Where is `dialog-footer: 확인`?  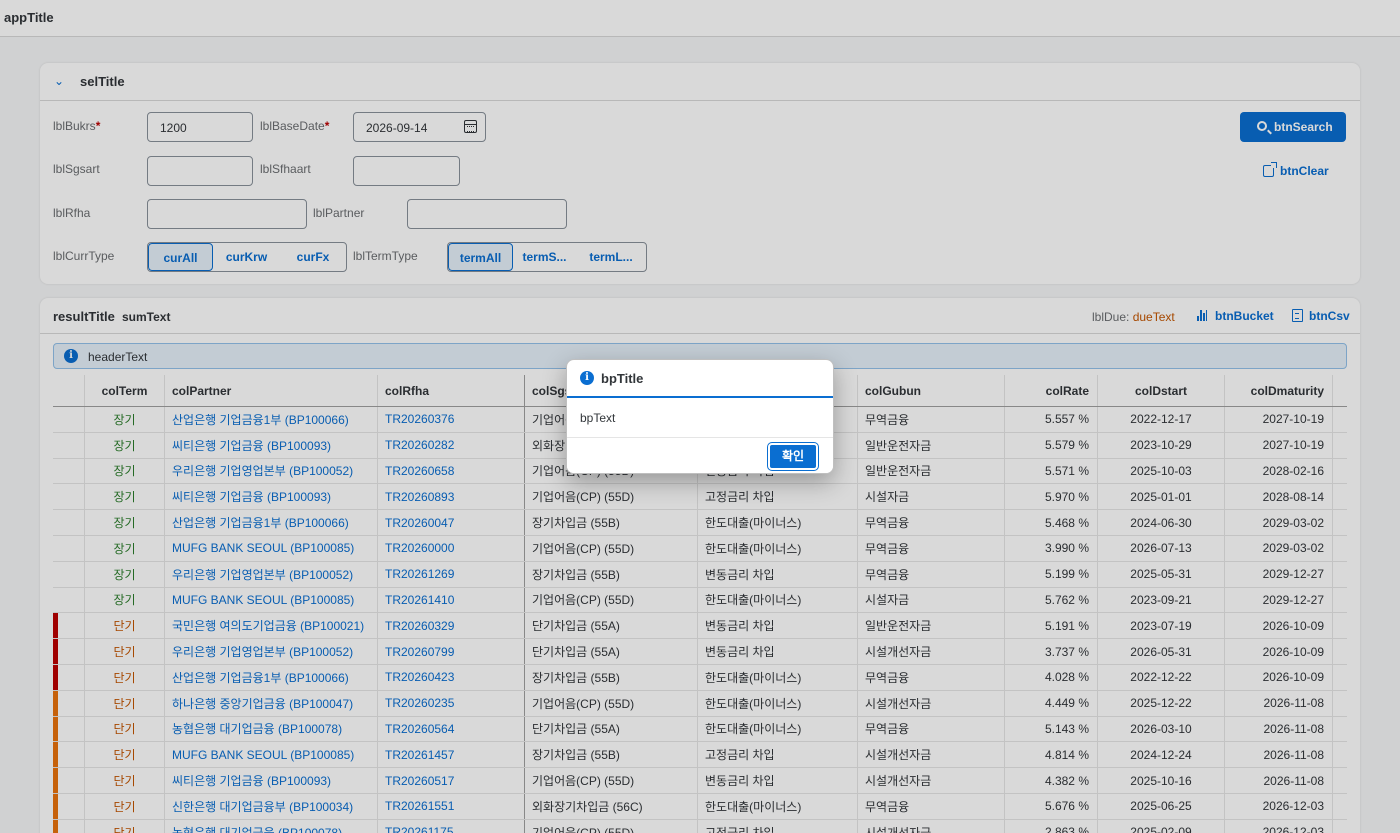
dialog-footer: 확인 is located at coordinates (700, 455).